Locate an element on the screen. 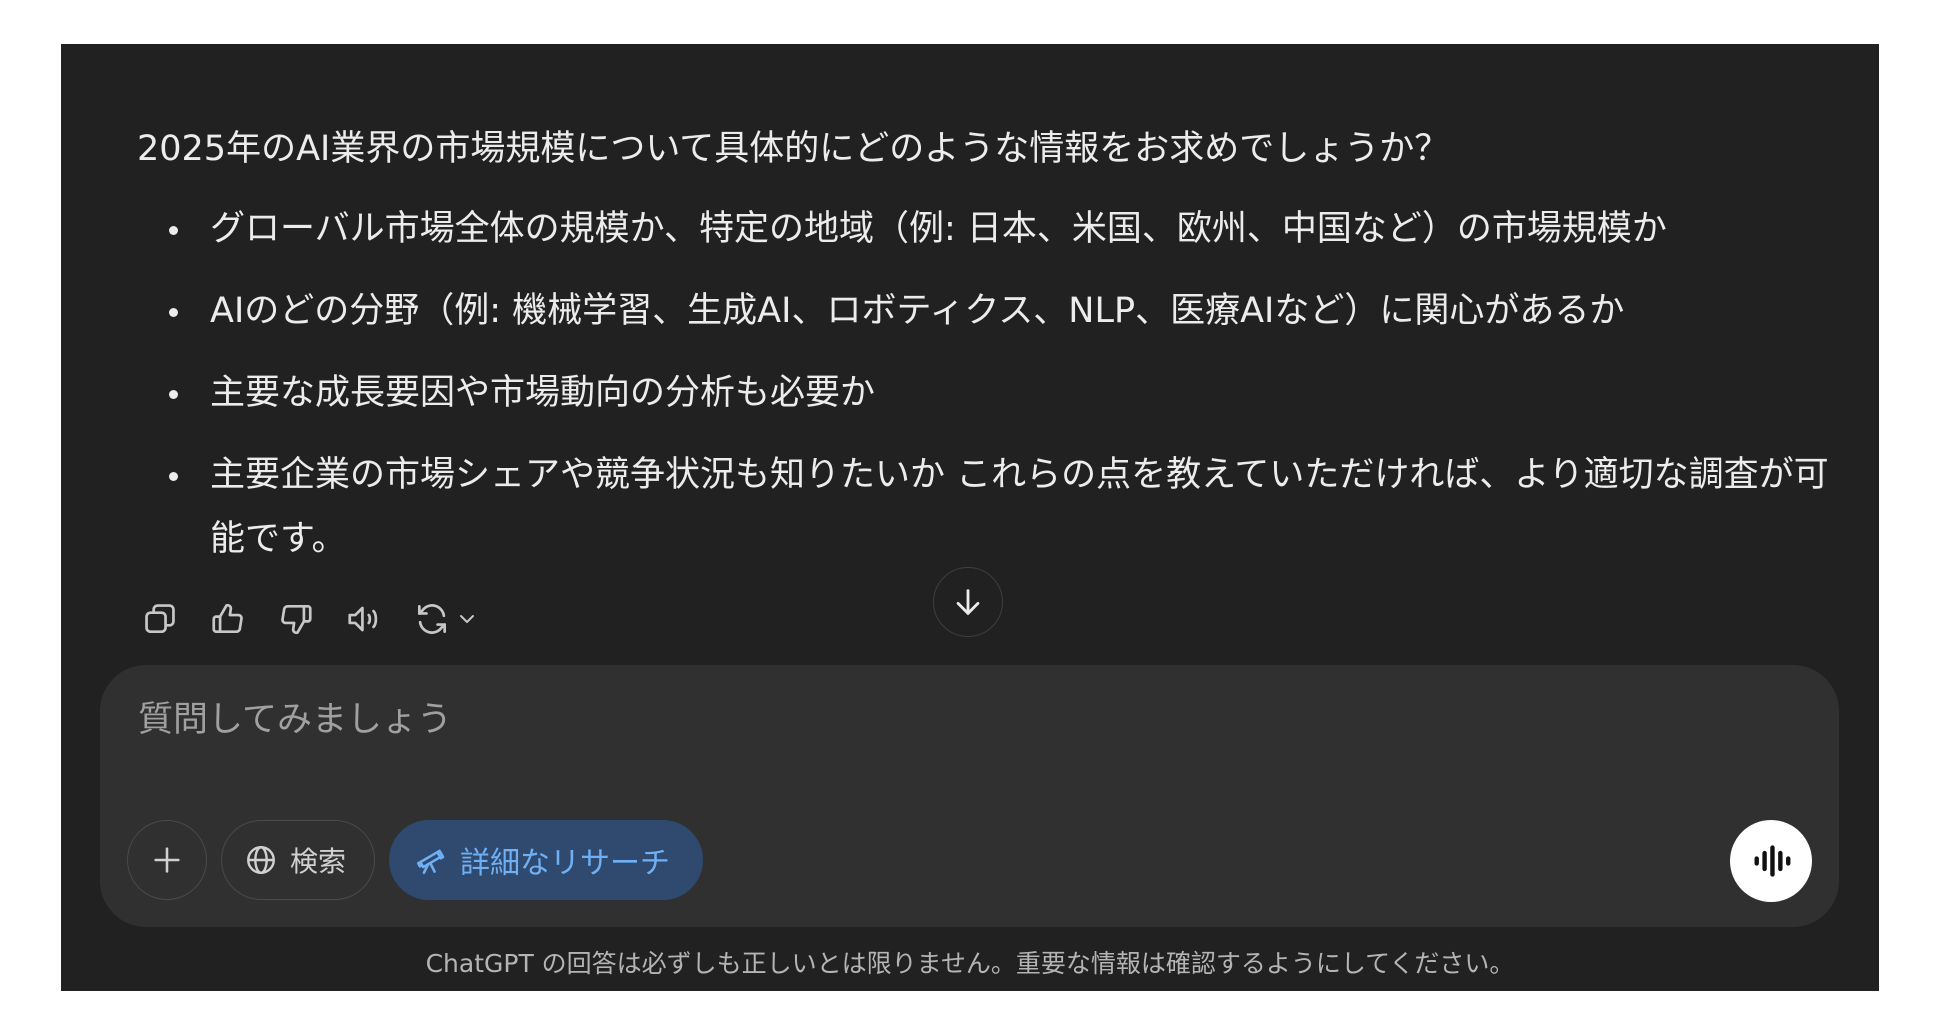 The width and height of the screenshot is (1938, 1036). deep-research-button: 詳細なリサーチ is located at coordinates (546, 860).